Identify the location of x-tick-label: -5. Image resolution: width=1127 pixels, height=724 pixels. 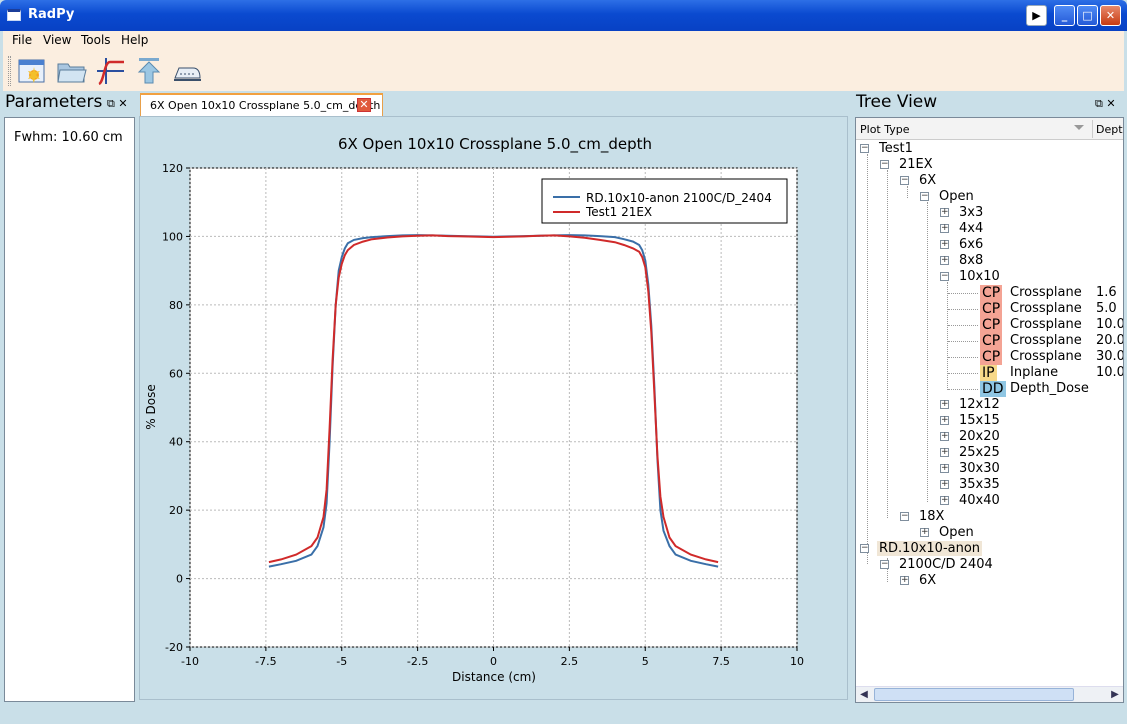
(341, 661).